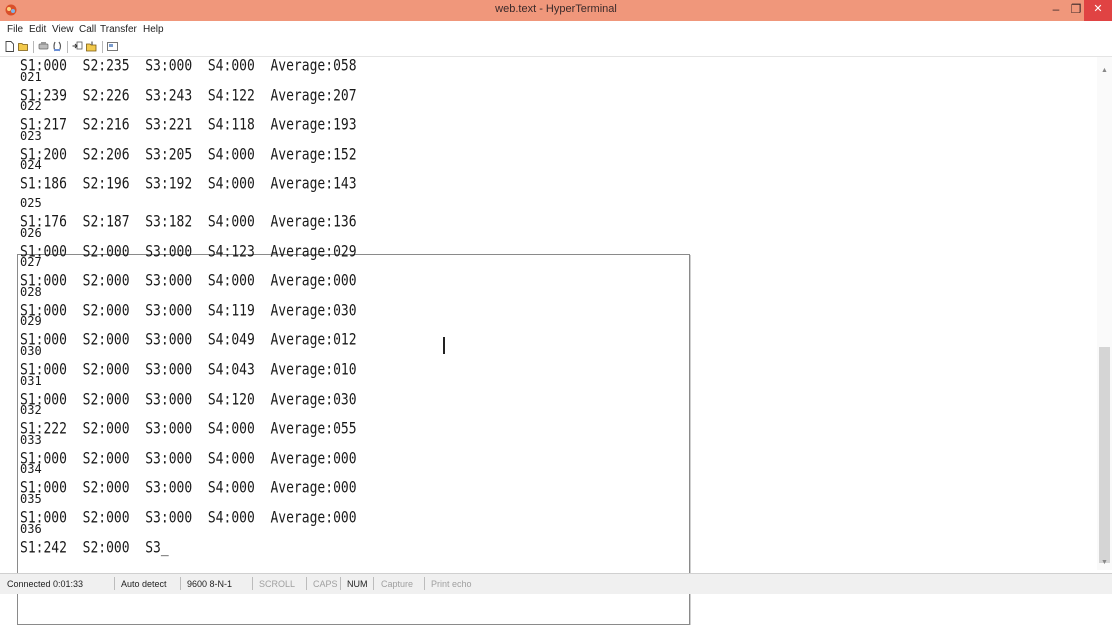 This screenshot has height=625, width=1112. What do you see at coordinates (45, 584) in the screenshot?
I see `status-connected: Connected 0:01:33` at bounding box center [45, 584].